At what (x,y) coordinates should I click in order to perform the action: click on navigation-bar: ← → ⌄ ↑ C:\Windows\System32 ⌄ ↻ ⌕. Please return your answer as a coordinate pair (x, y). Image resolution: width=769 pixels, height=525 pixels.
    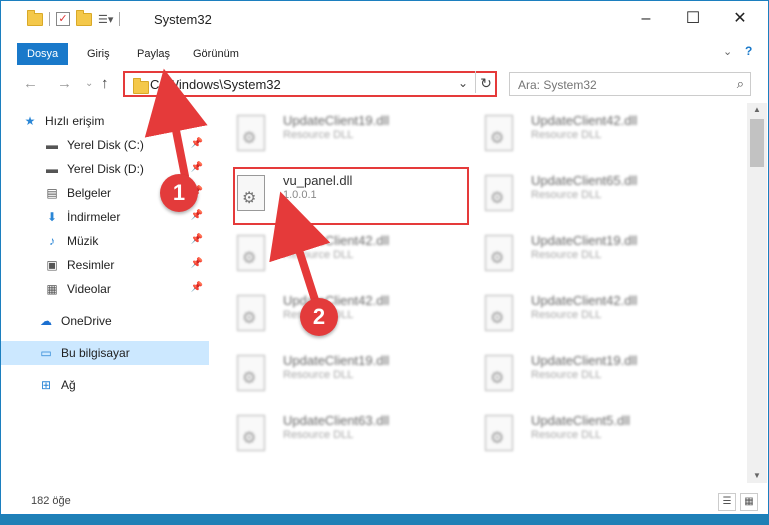
    Looking at the image, I should click on (384, 84).